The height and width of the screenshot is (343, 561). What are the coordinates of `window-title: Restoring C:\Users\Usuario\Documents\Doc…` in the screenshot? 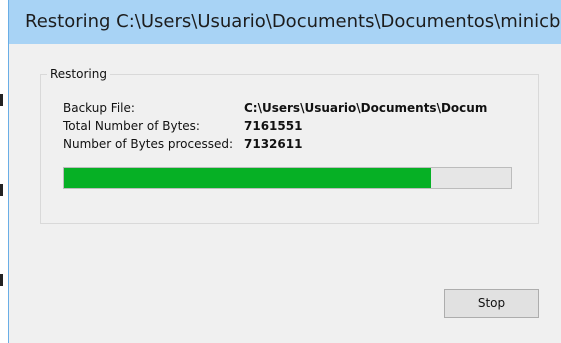 It's located at (293, 21).